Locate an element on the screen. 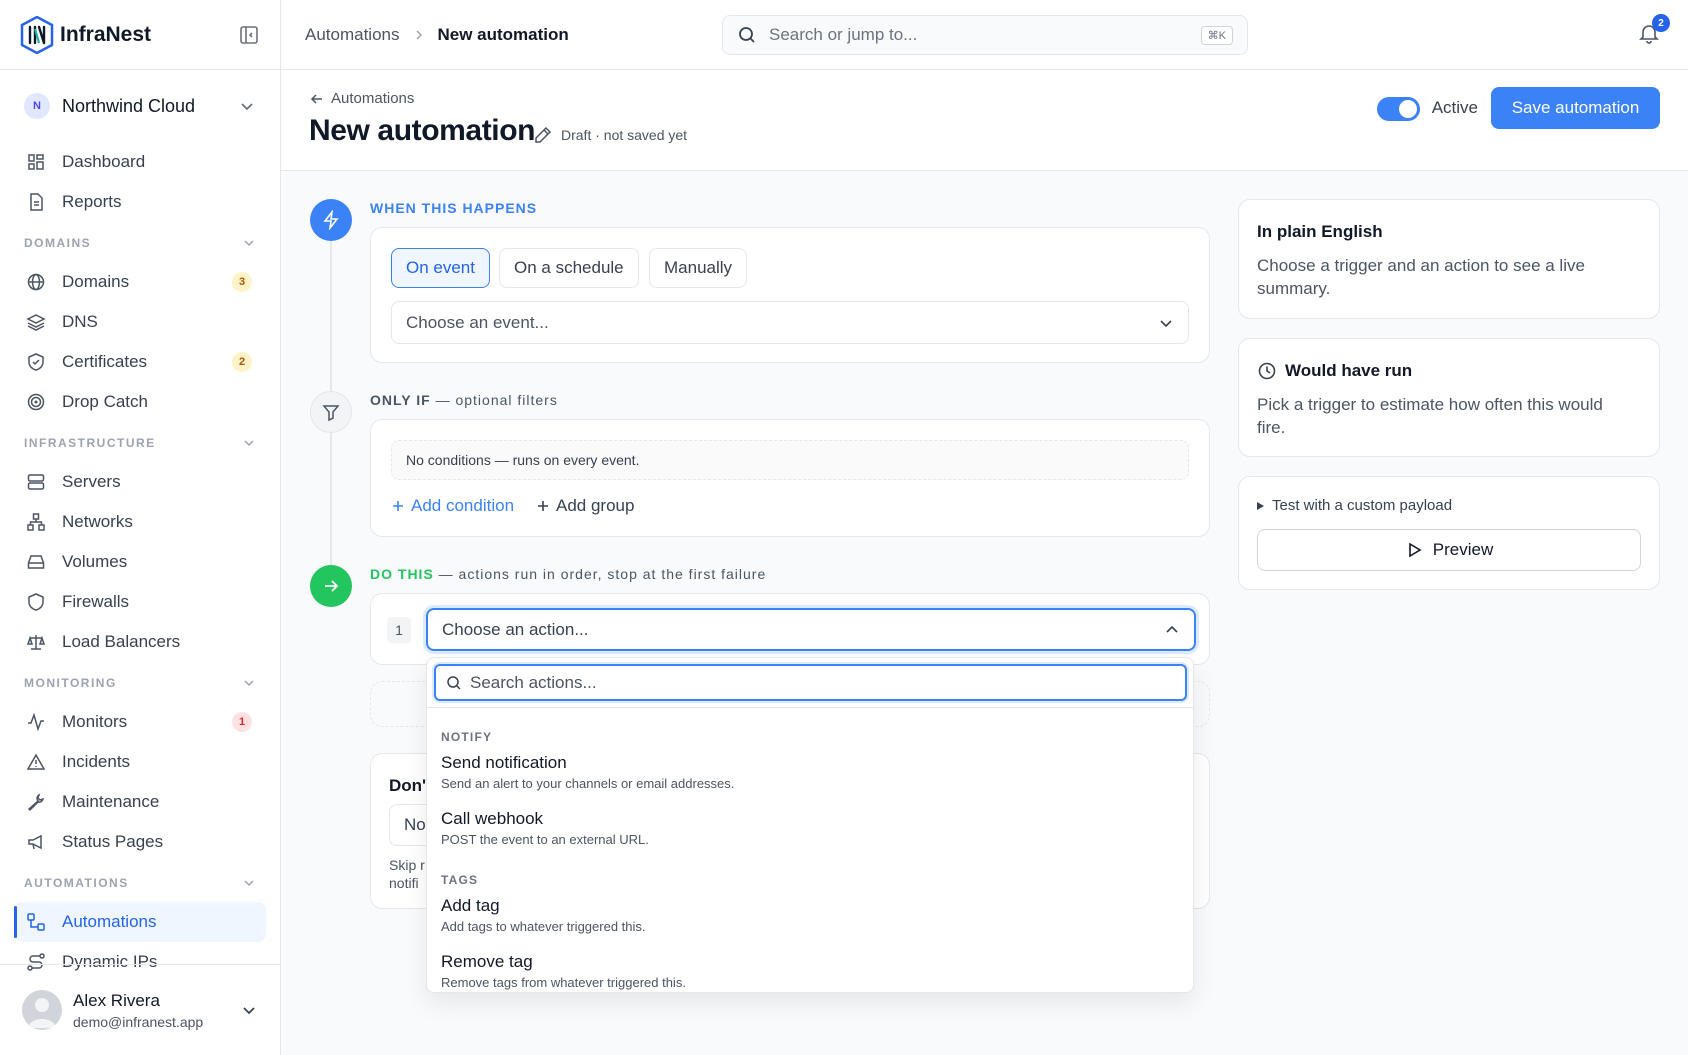  keyboard-shortcut: ⌘K is located at coordinates (1216, 35).